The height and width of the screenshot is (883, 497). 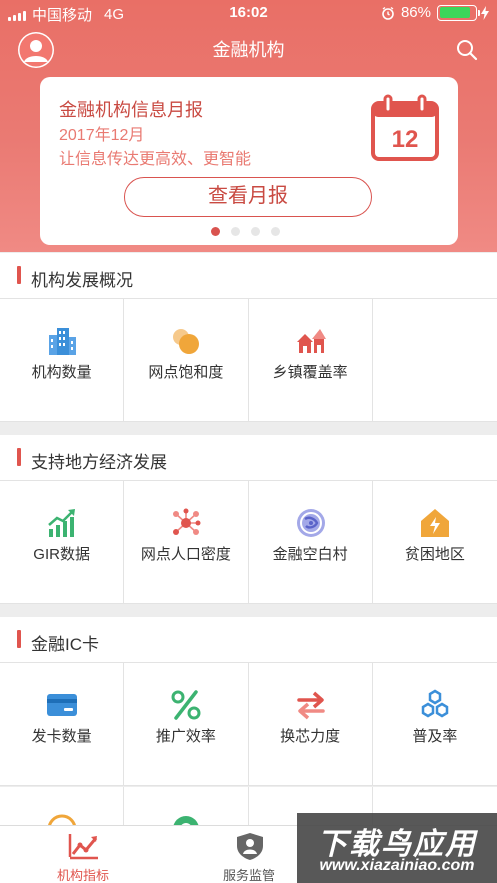 I want to click on tab-label: 机构指标, so click(x=82, y=875).